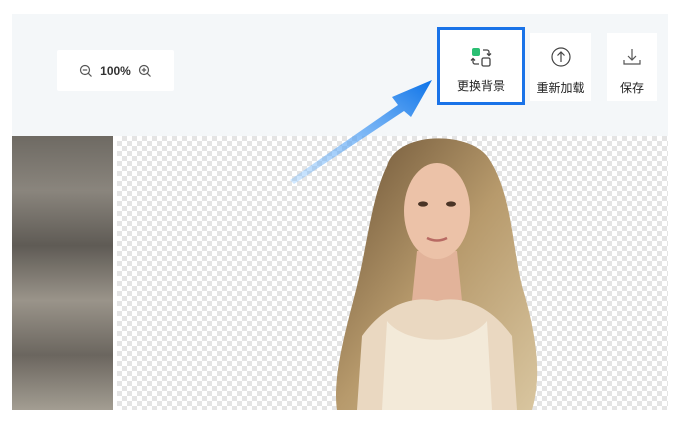 The height and width of the screenshot is (421, 685). Describe the element at coordinates (361, 132) in the screenshot. I see `pointer-arrow-annotation` at that location.